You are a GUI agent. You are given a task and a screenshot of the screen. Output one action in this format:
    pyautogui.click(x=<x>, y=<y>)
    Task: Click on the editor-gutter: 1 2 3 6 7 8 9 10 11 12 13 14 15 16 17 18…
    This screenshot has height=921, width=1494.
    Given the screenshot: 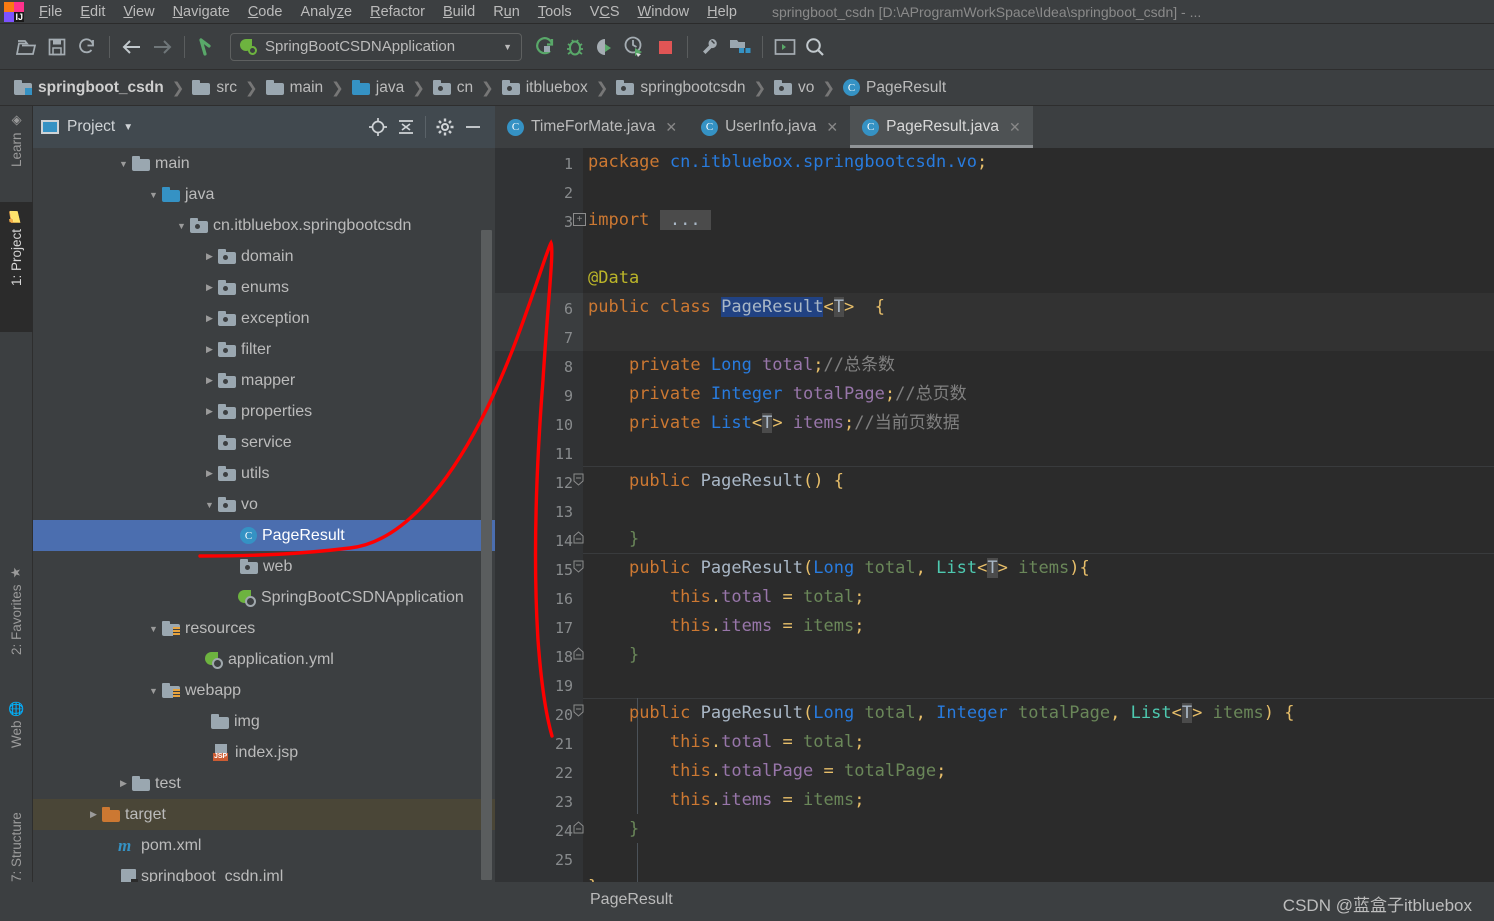 What is the action you would take?
    pyautogui.click(x=540, y=515)
    